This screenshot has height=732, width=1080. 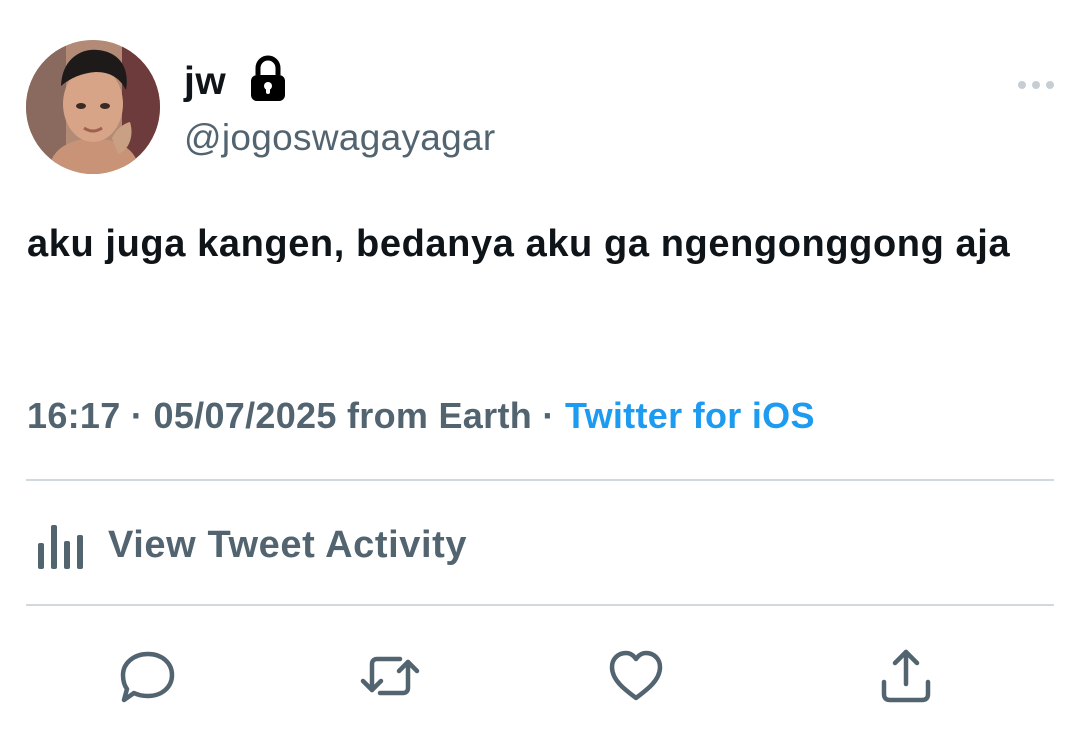 I want to click on reply-icon, so click(x=147, y=677).